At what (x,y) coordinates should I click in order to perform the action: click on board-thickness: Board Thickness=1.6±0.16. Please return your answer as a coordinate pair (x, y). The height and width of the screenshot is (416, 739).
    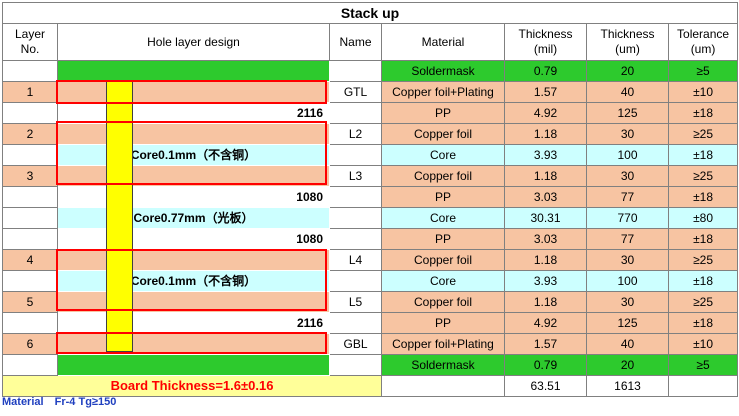
    Looking at the image, I should click on (192, 386).